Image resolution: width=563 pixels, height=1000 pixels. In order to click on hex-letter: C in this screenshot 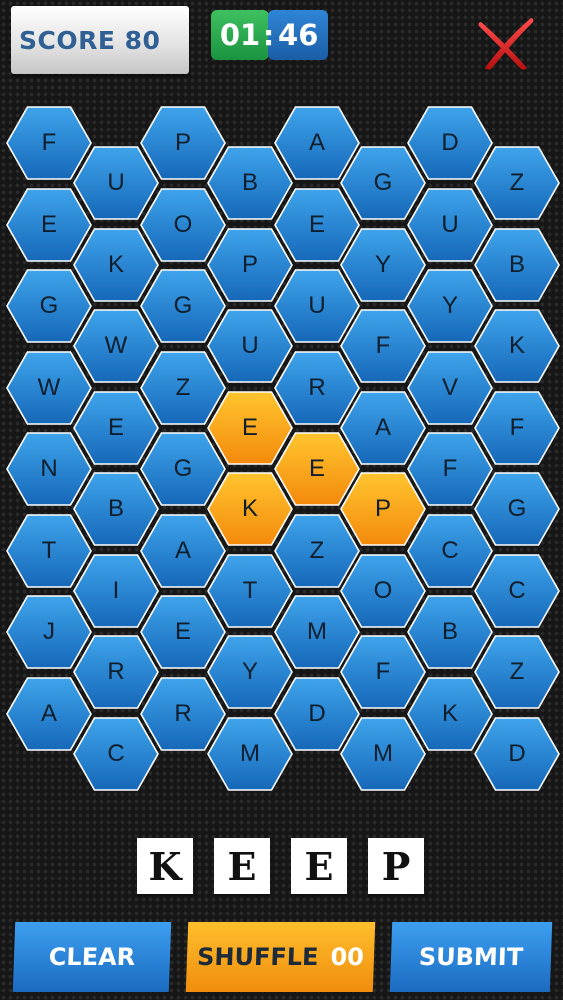, I will do `click(517, 590)`.